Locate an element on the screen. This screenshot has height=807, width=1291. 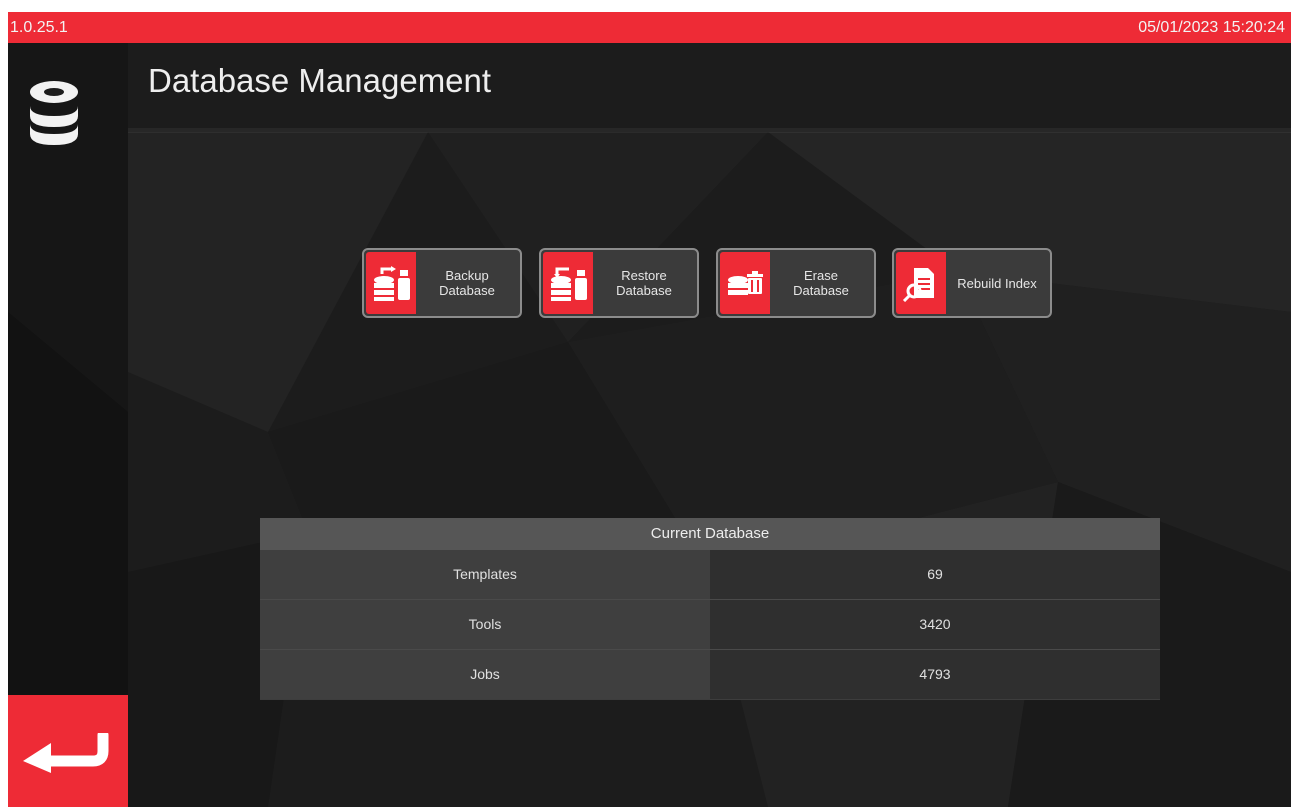
row-label: Jobs is located at coordinates (485, 674).